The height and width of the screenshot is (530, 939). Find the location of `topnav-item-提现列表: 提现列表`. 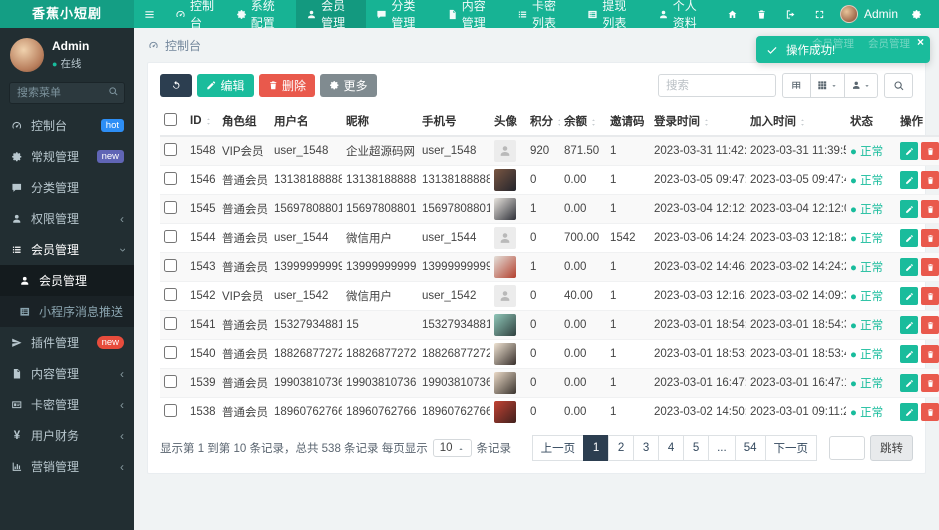

topnav-item-提现列表: 提现列表 is located at coordinates (612, 15).